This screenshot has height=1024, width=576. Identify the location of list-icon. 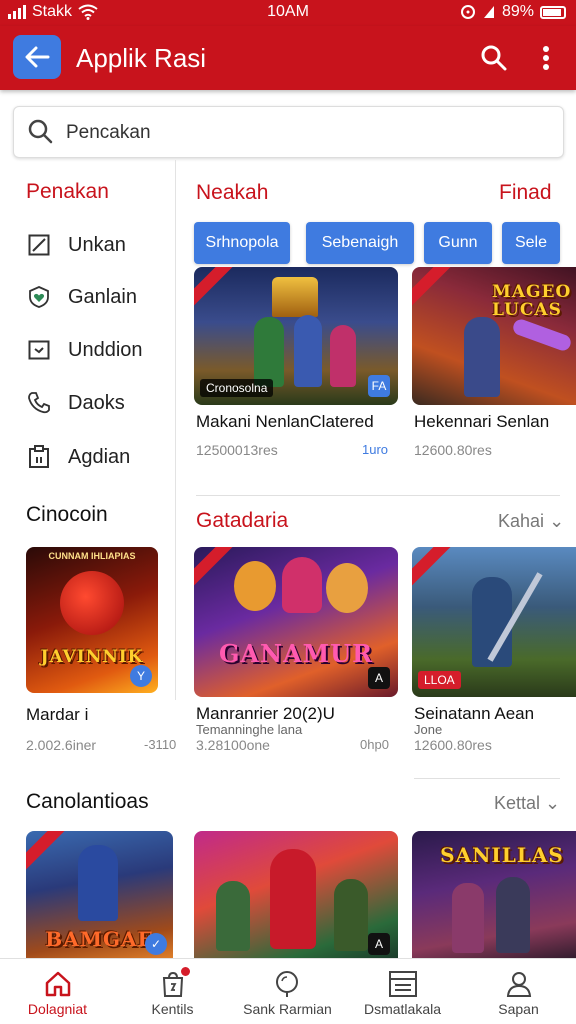
(403, 984).